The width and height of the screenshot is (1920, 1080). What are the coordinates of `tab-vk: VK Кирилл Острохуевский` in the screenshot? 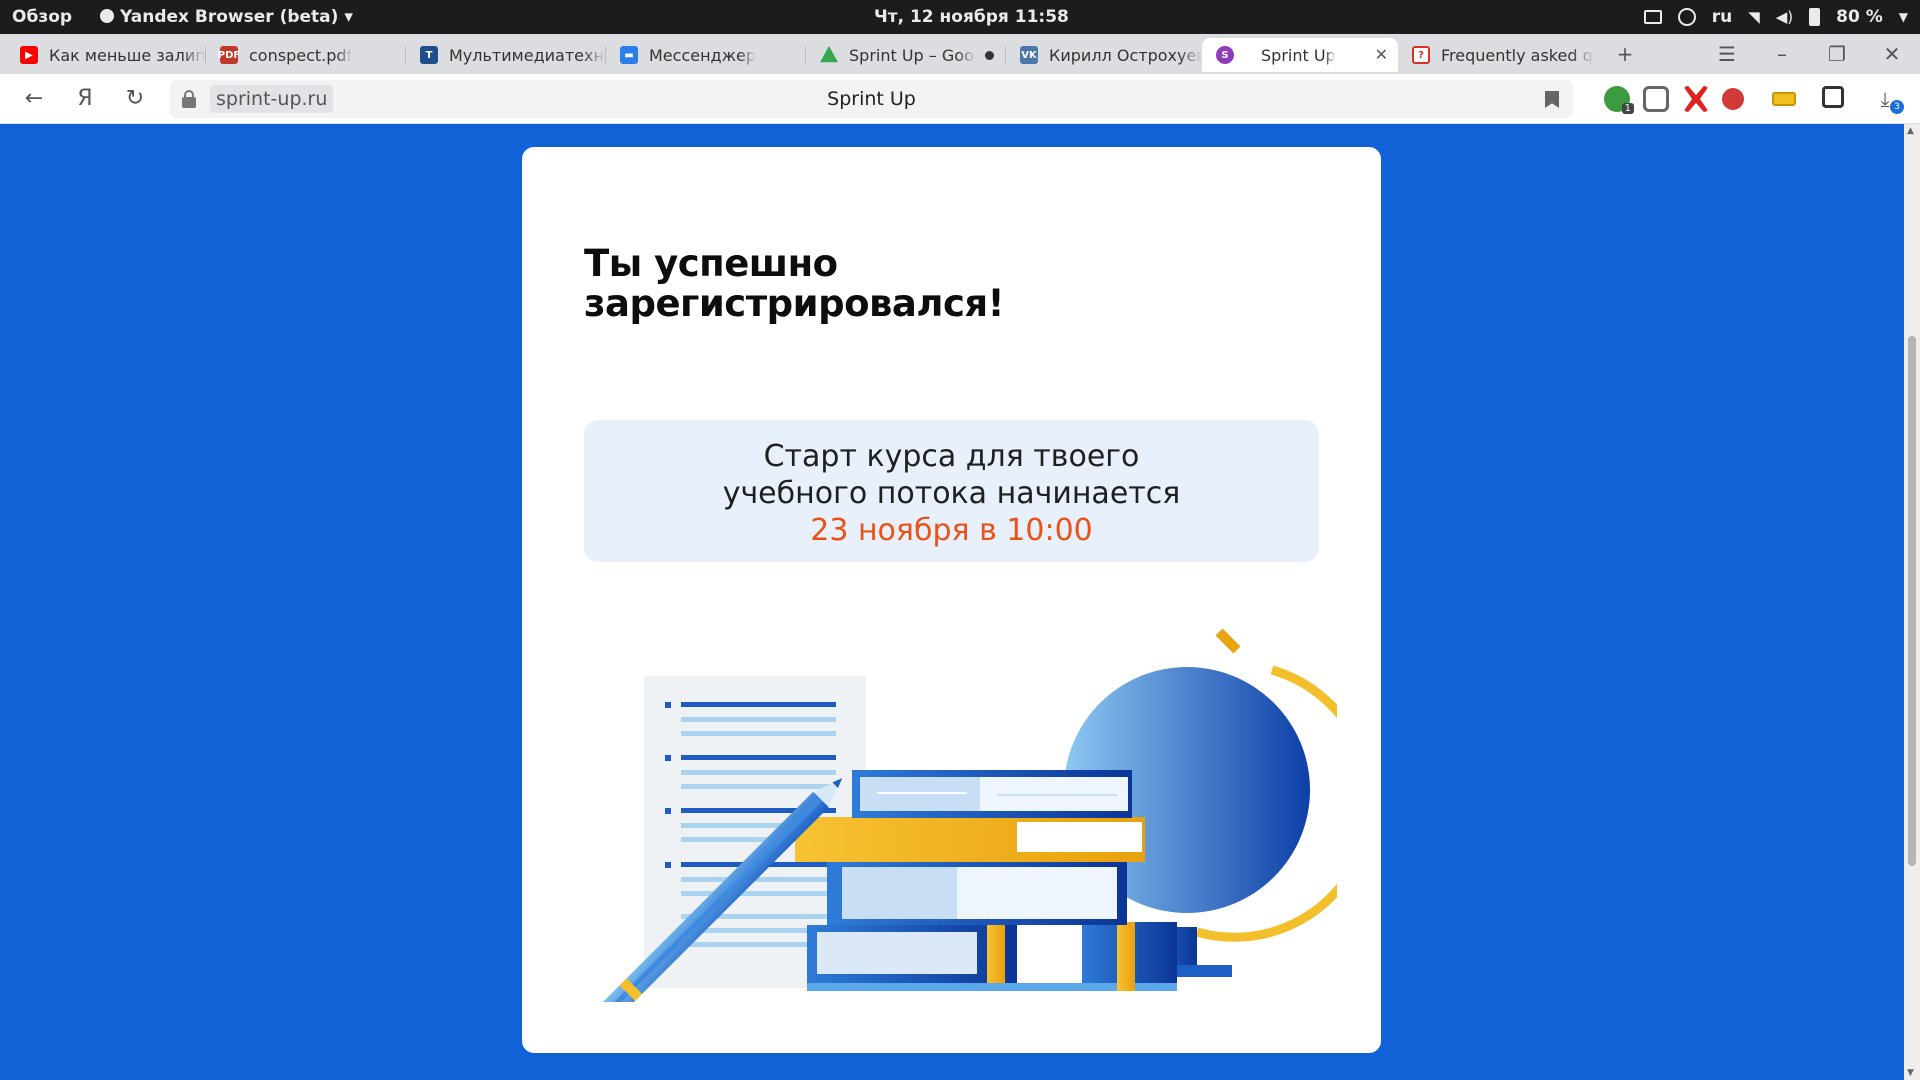 It's located at (1104, 55).